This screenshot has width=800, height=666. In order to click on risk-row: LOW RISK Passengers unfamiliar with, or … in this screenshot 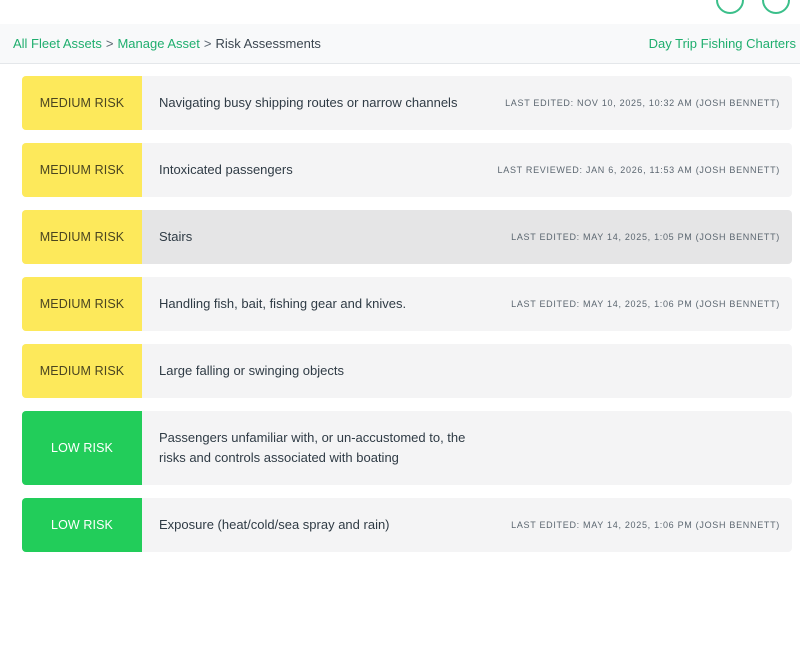, I will do `click(407, 448)`.